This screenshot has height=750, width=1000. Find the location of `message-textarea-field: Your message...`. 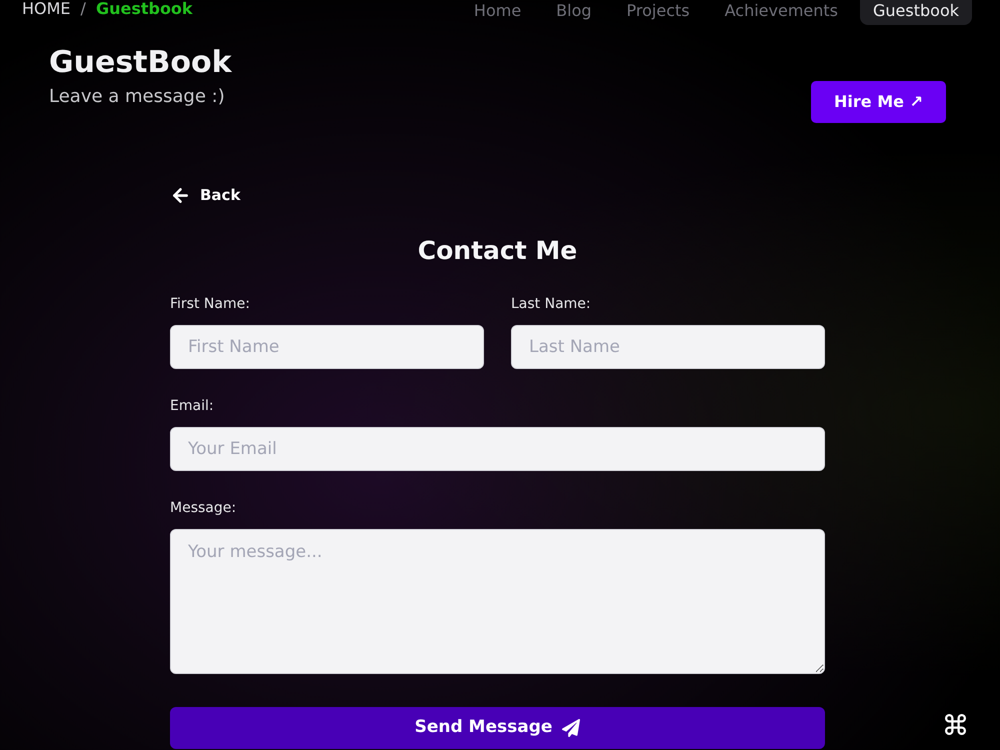

message-textarea-field: Your message... is located at coordinates (497, 601).